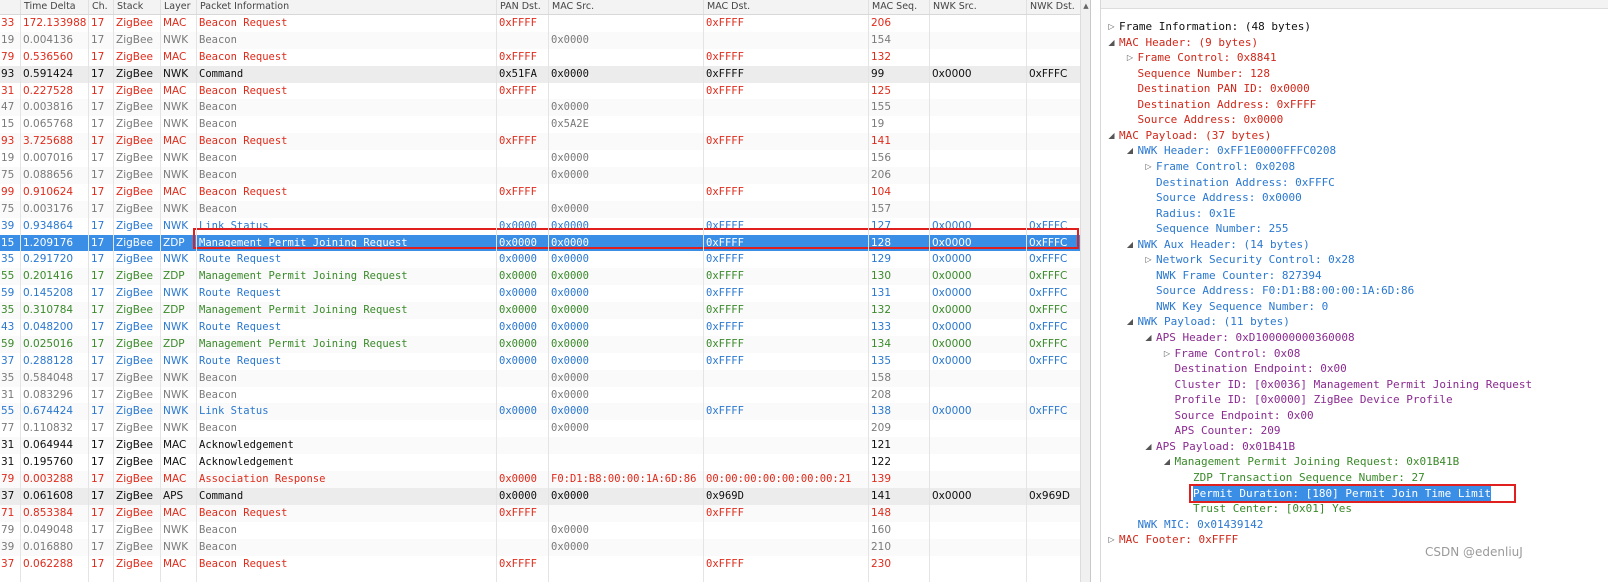  I want to click on col-header-number, so click(10, 7).